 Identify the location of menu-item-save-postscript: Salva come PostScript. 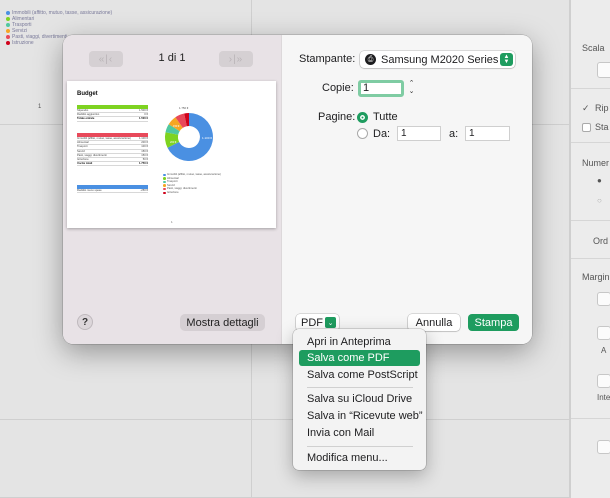
(359, 375).